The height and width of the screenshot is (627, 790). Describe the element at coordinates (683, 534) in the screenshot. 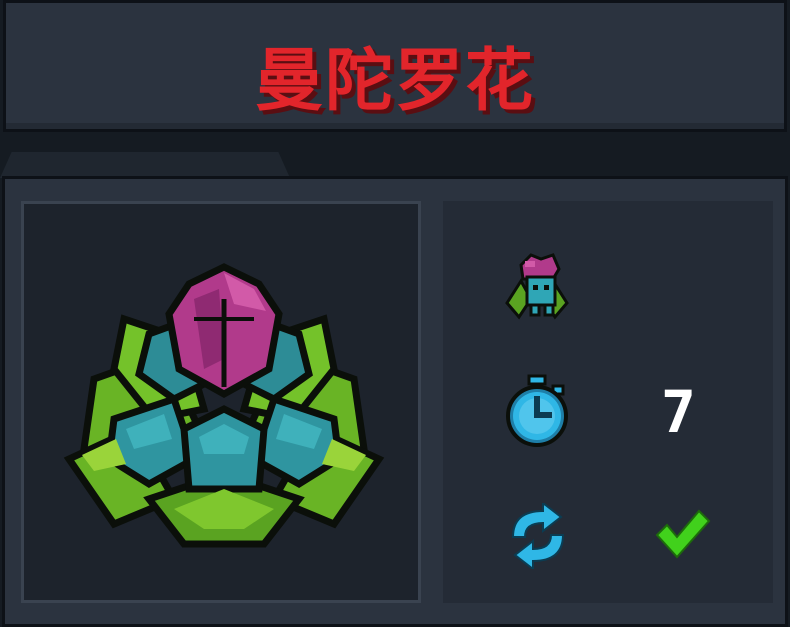

I see `checkmark-icon` at that location.